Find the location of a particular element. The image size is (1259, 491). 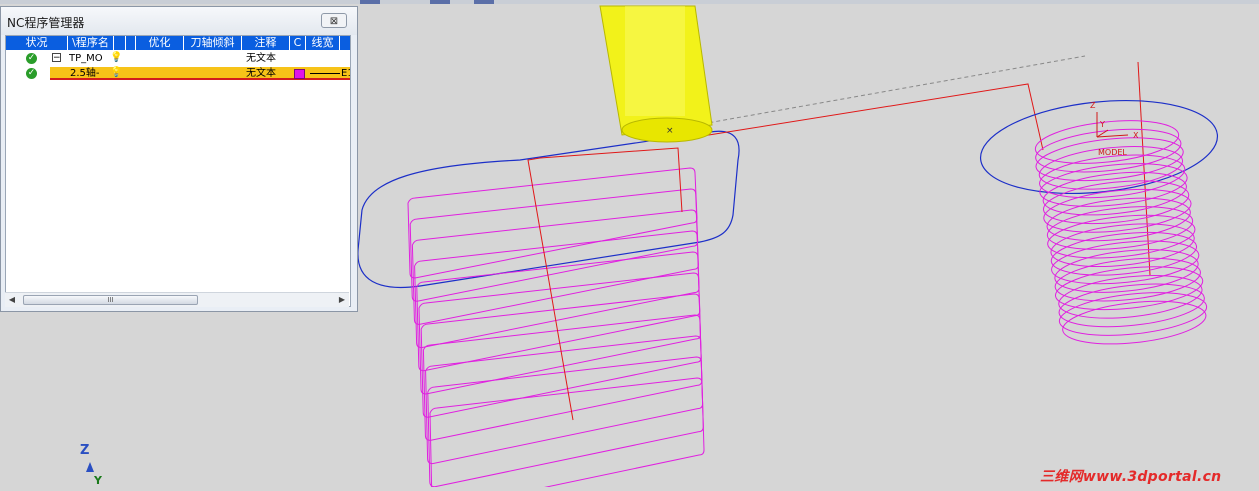

column-header-status: 状况 is located at coordinates (37, 43).